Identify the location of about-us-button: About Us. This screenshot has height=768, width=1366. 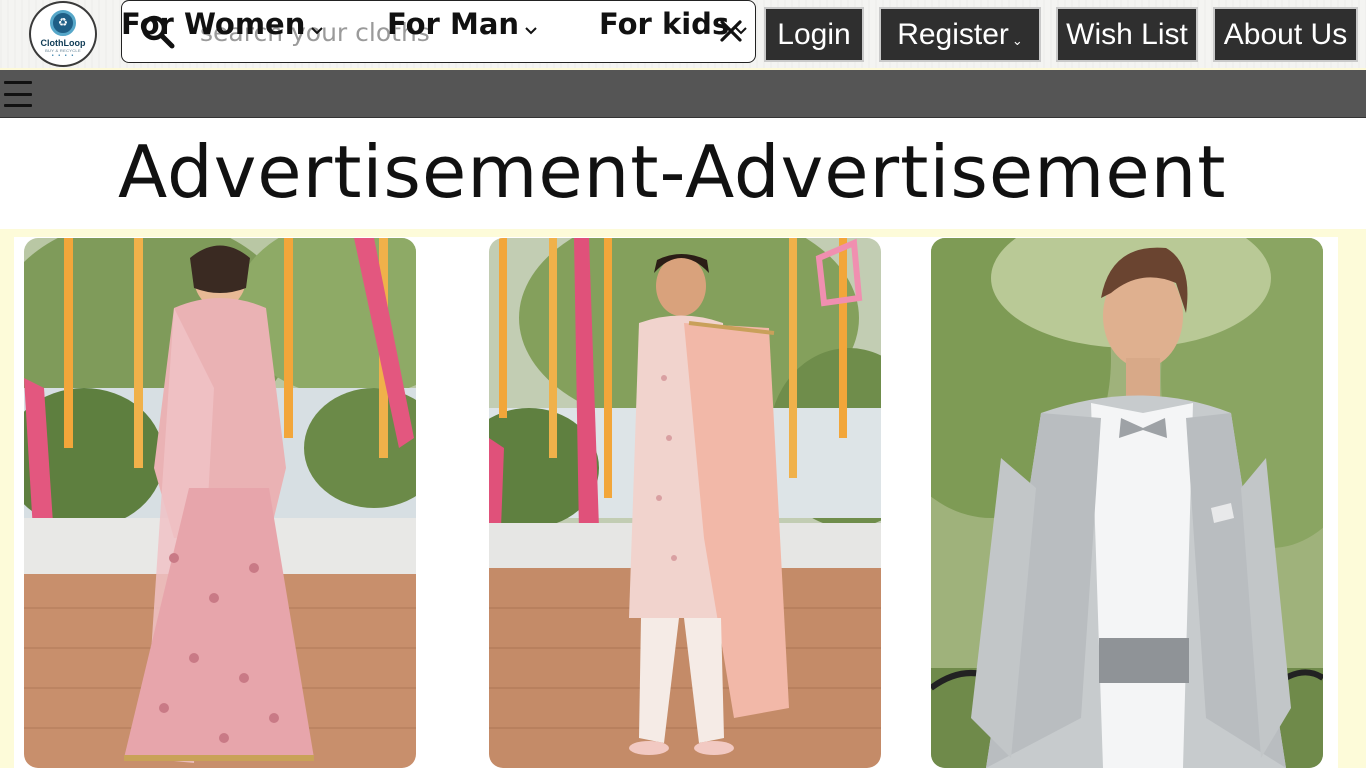
(1285, 34).